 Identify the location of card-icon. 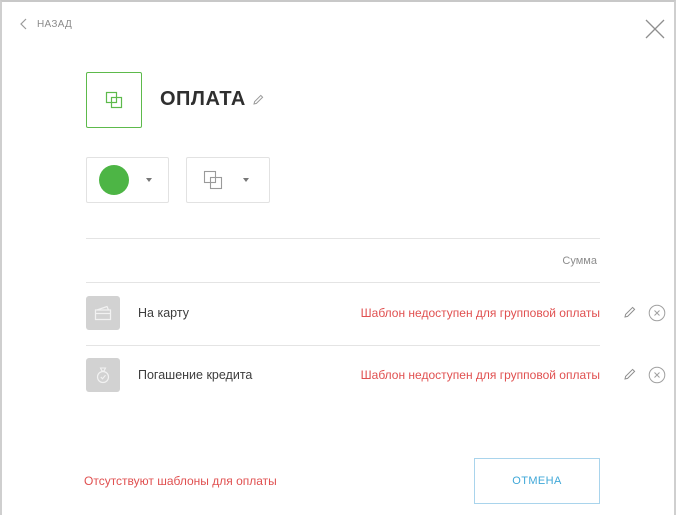
(103, 313).